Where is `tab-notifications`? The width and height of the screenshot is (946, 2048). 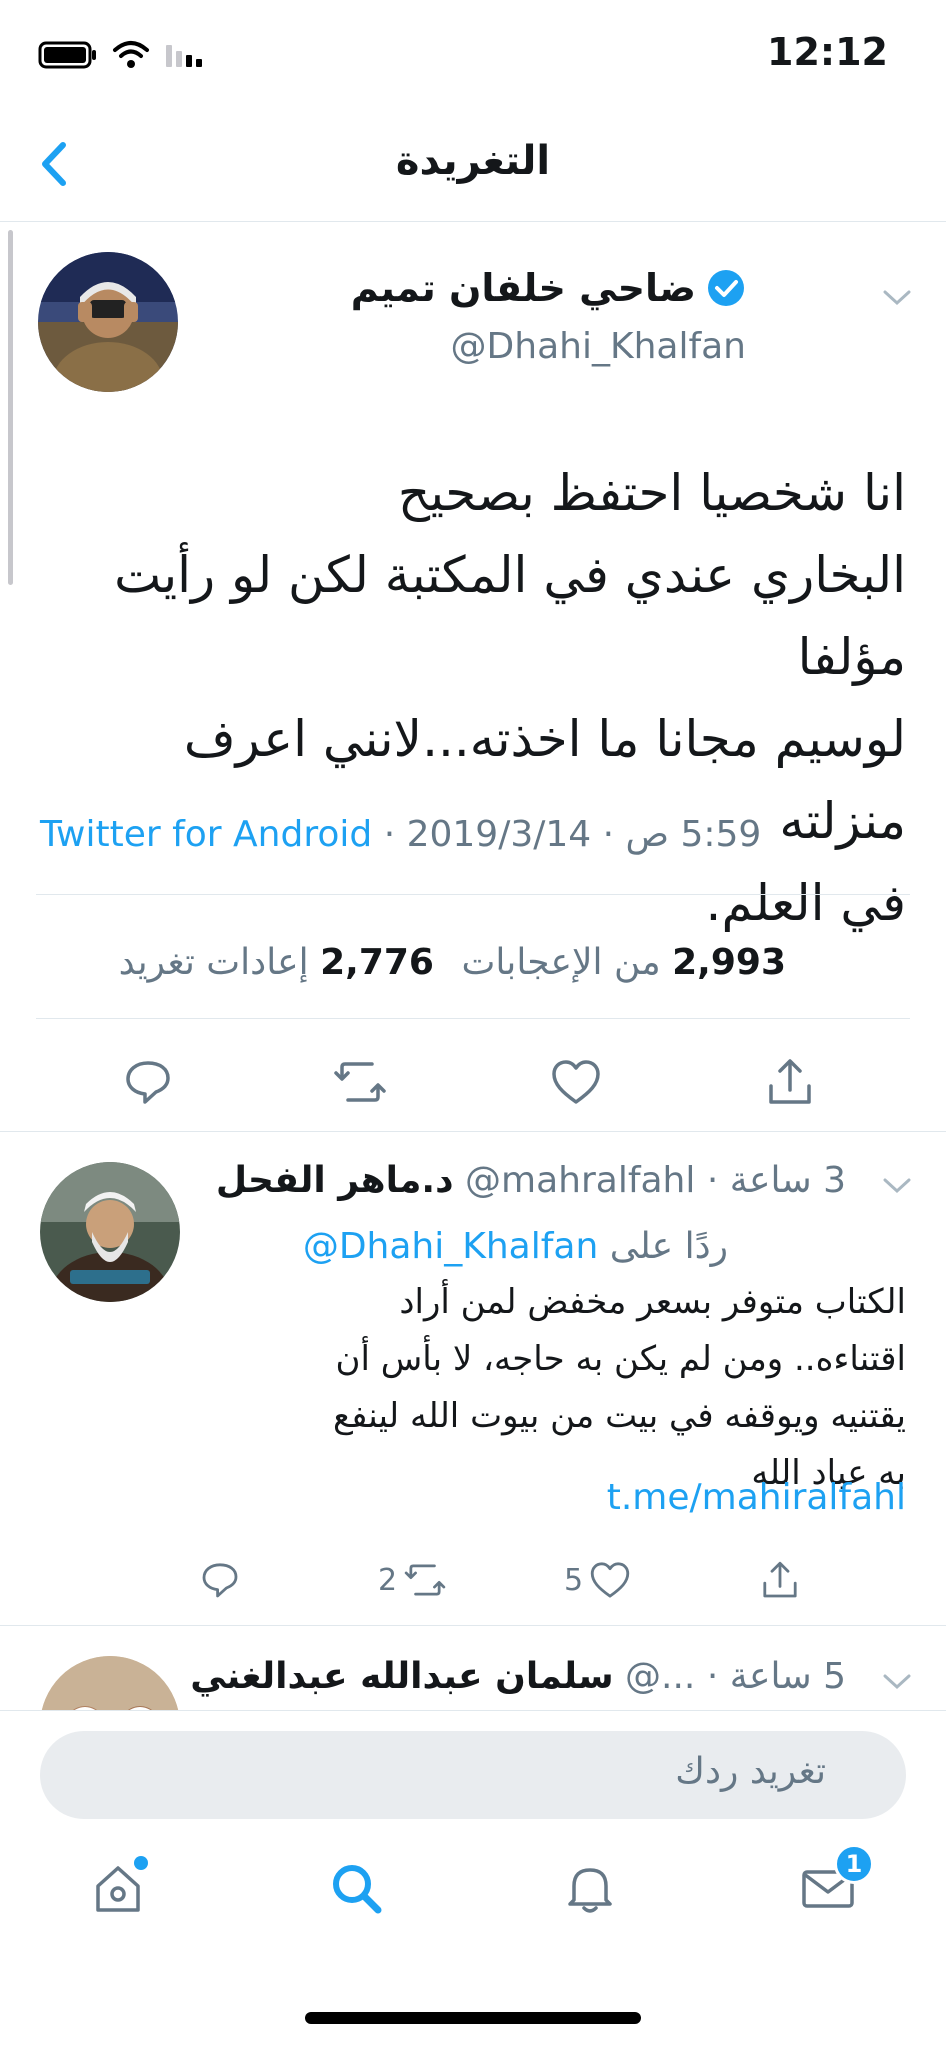 tab-notifications is located at coordinates (590, 1888).